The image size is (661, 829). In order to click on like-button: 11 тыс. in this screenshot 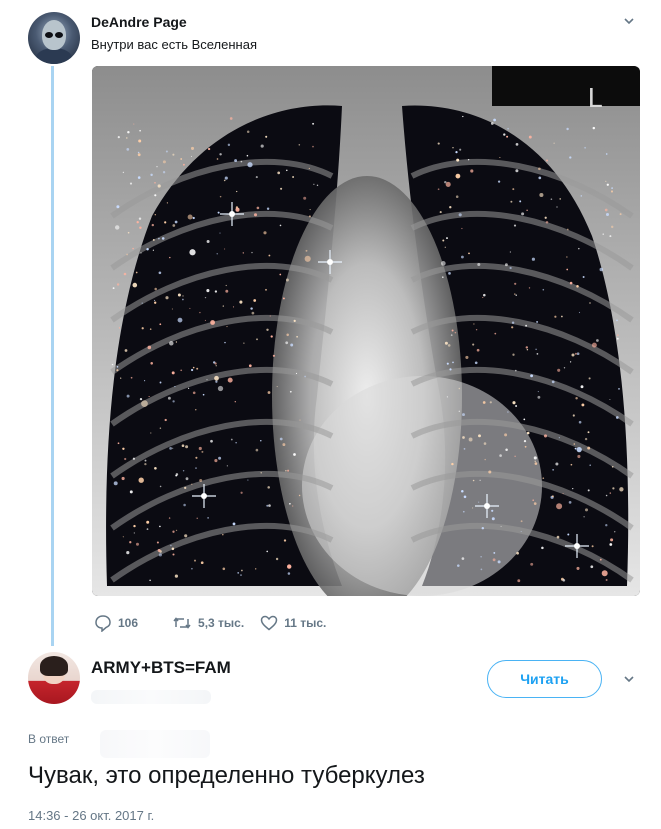, I will do `click(293, 623)`.